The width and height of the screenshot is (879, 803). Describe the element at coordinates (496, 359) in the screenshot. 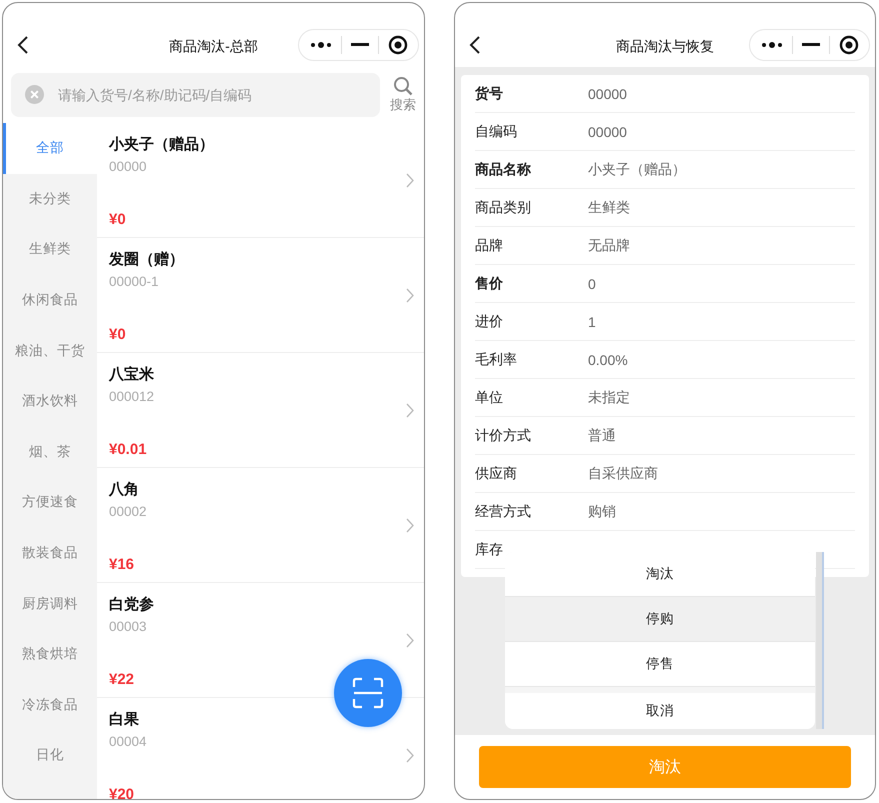

I see `field-label: 毛利率` at that location.